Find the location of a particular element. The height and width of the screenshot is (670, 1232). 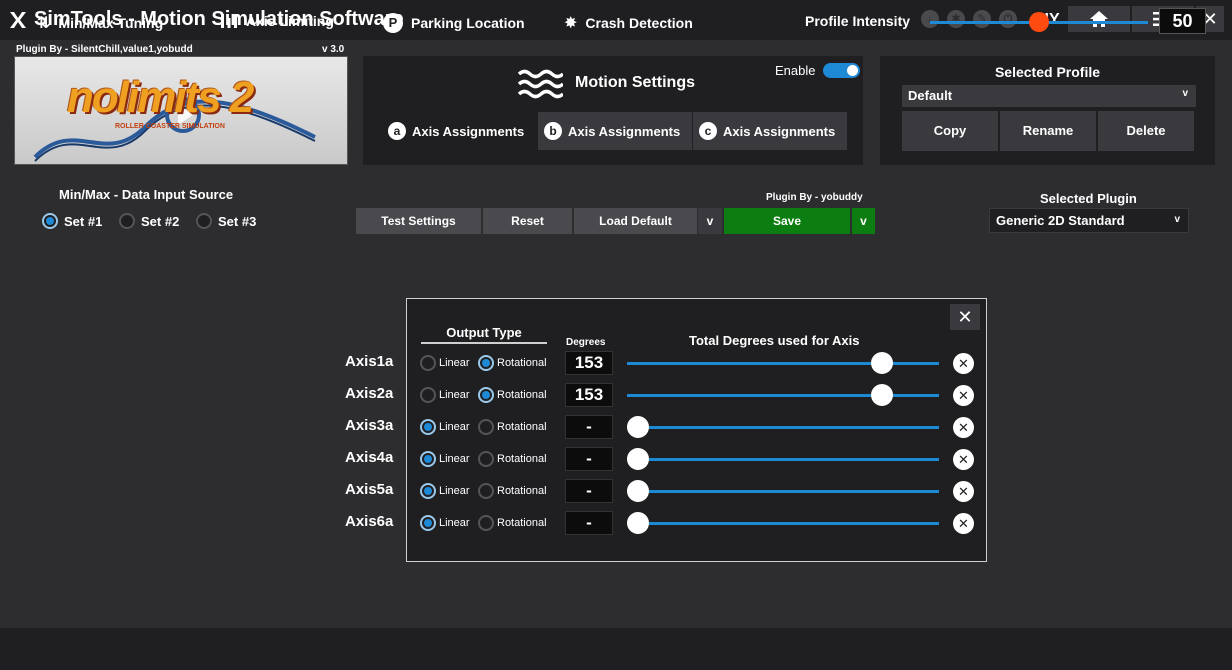

parking-location-button: P Parking Location is located at coordinates (454, 23).